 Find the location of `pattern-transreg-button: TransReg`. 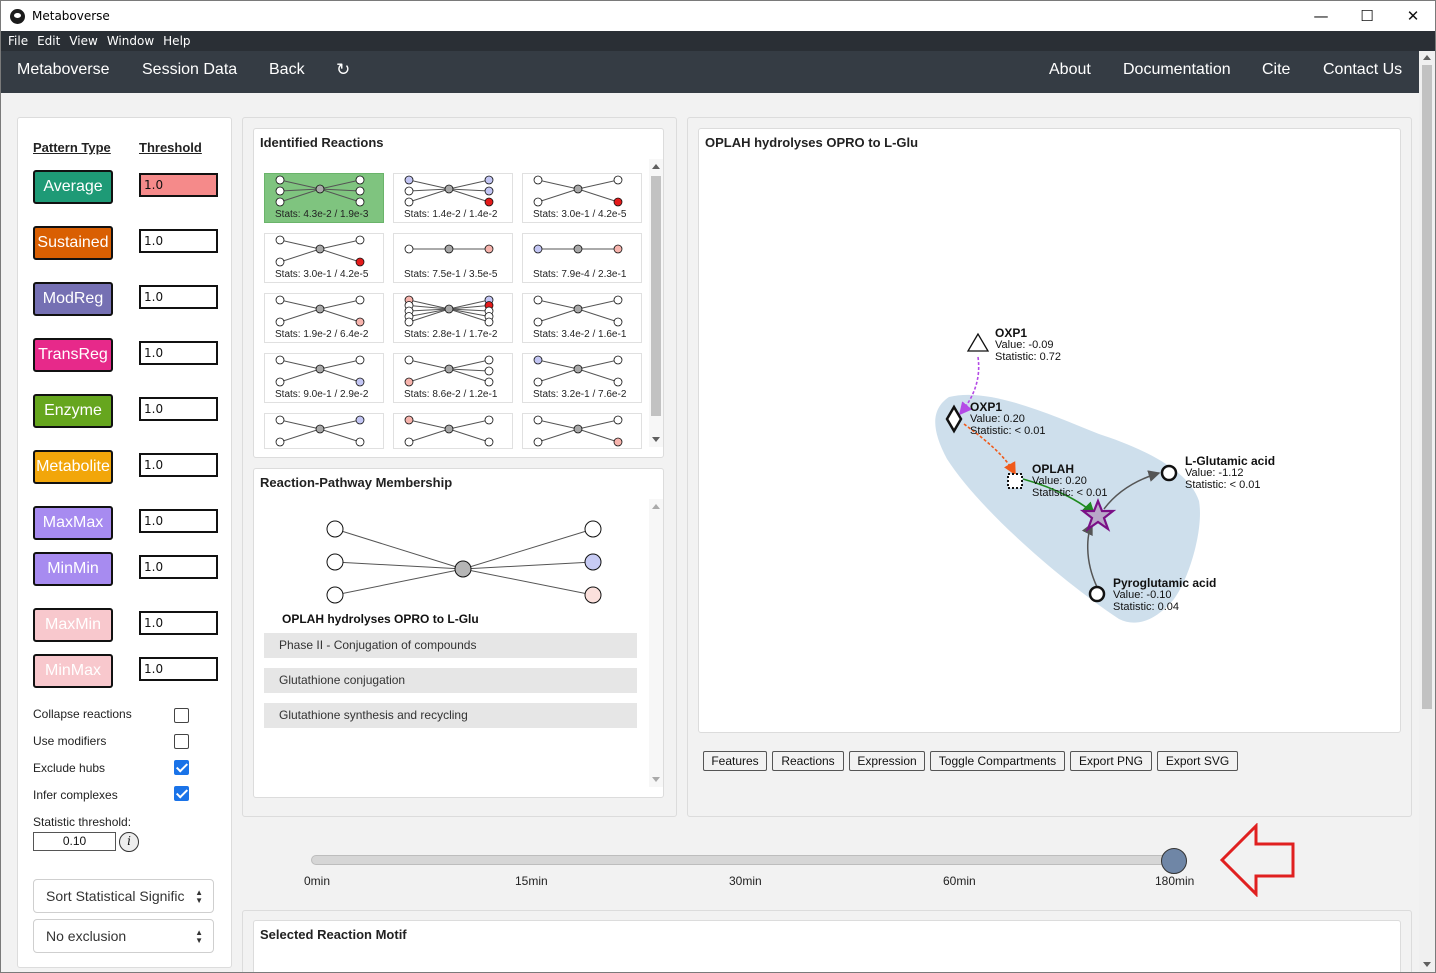

pattern-transreg-button: TransReg is located at coordinates (73, 355).